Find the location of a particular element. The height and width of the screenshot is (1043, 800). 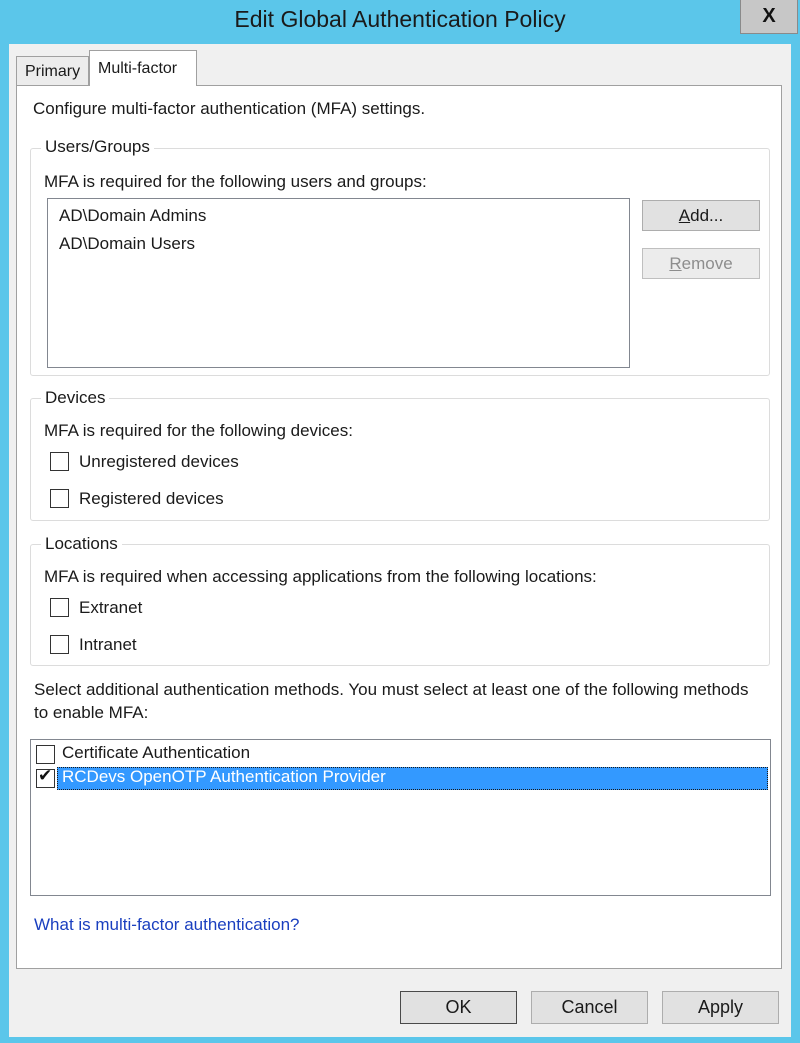

tab-multi-factor: Multi-factor is located at coordinates (143, 68).